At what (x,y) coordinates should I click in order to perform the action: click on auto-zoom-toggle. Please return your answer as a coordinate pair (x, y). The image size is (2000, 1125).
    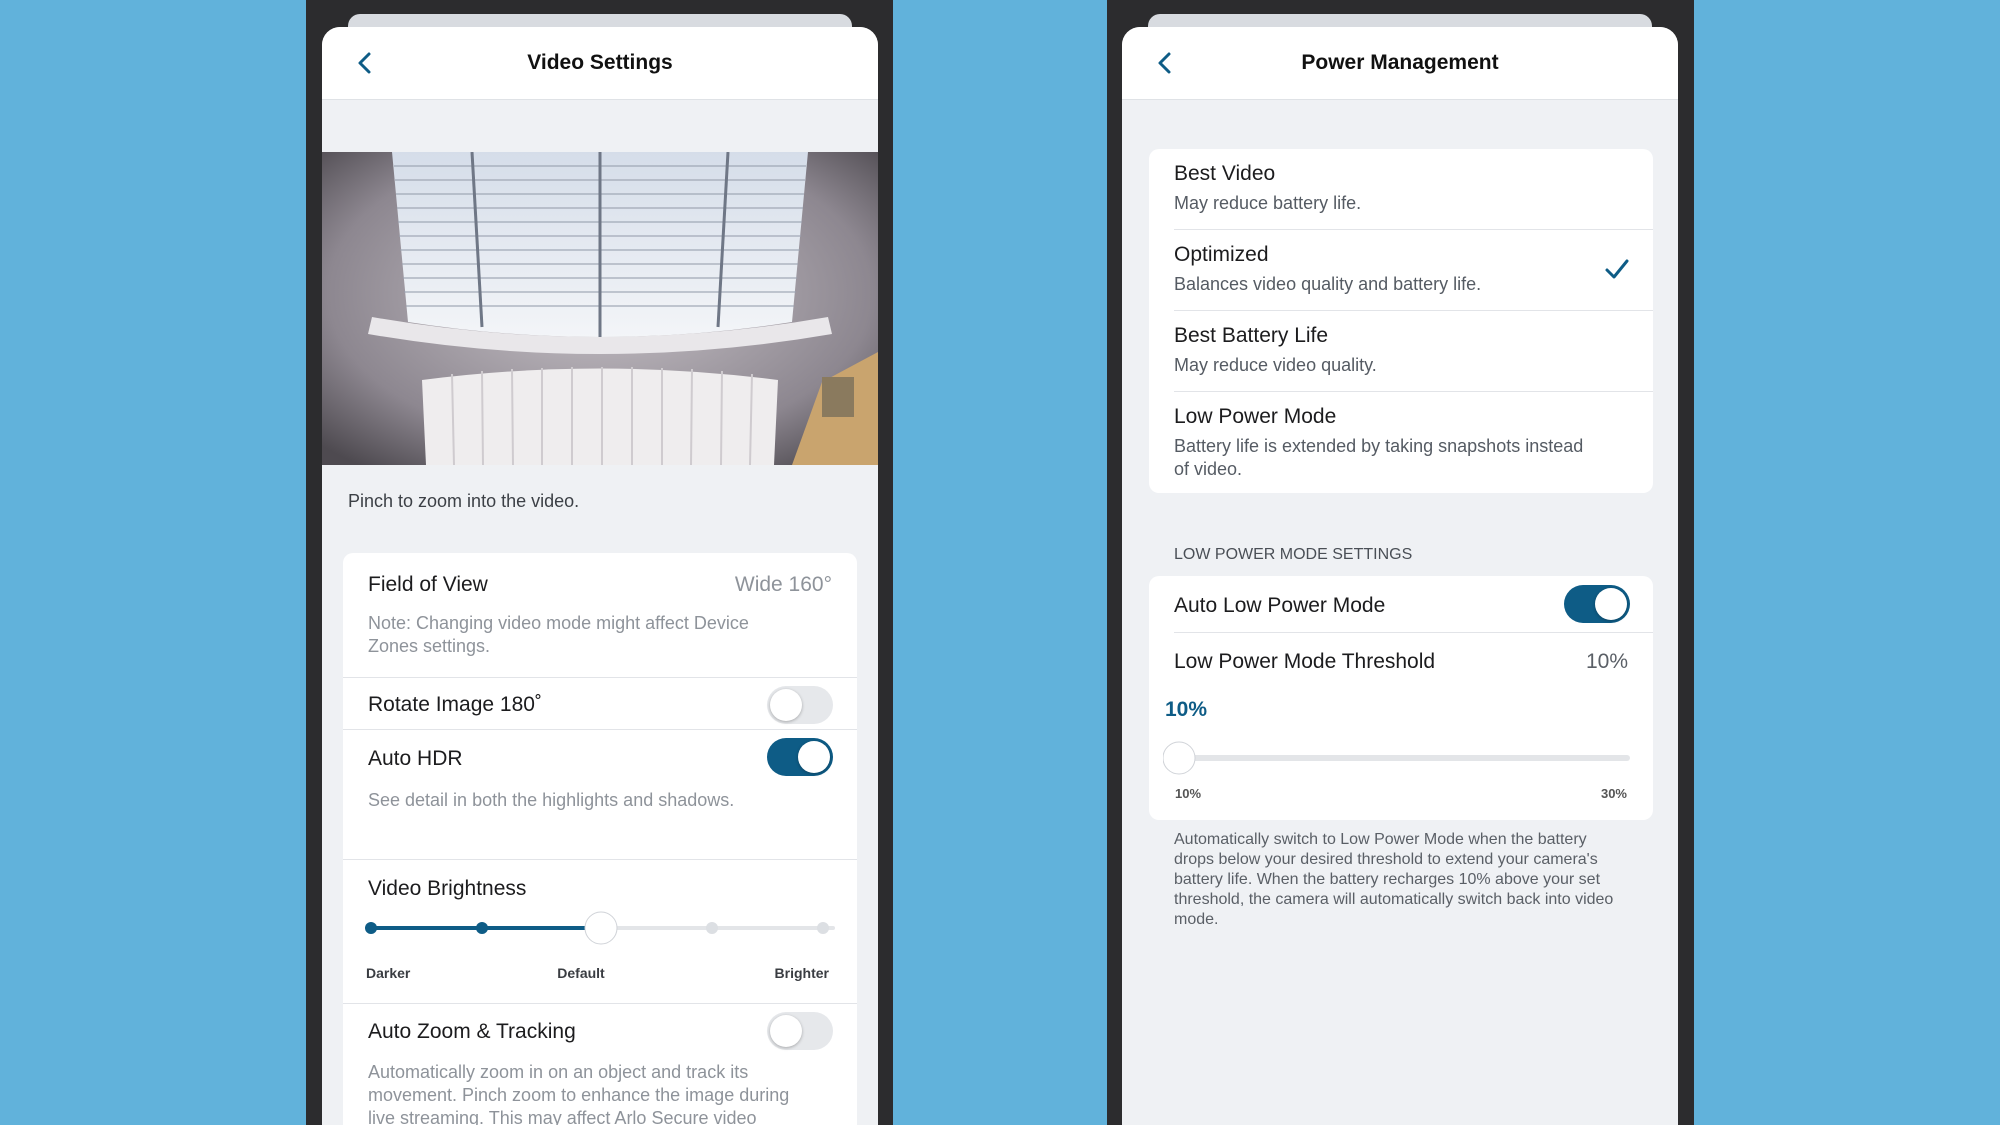
    Looking at the image, I should click on (800, 1031).